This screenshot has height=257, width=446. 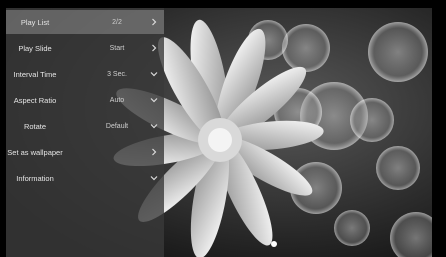 What do you see at coordinates (117, 74) in the screenshot?
I see `menu-item-value: 3 Sec.` at bounding box center [117, 74].